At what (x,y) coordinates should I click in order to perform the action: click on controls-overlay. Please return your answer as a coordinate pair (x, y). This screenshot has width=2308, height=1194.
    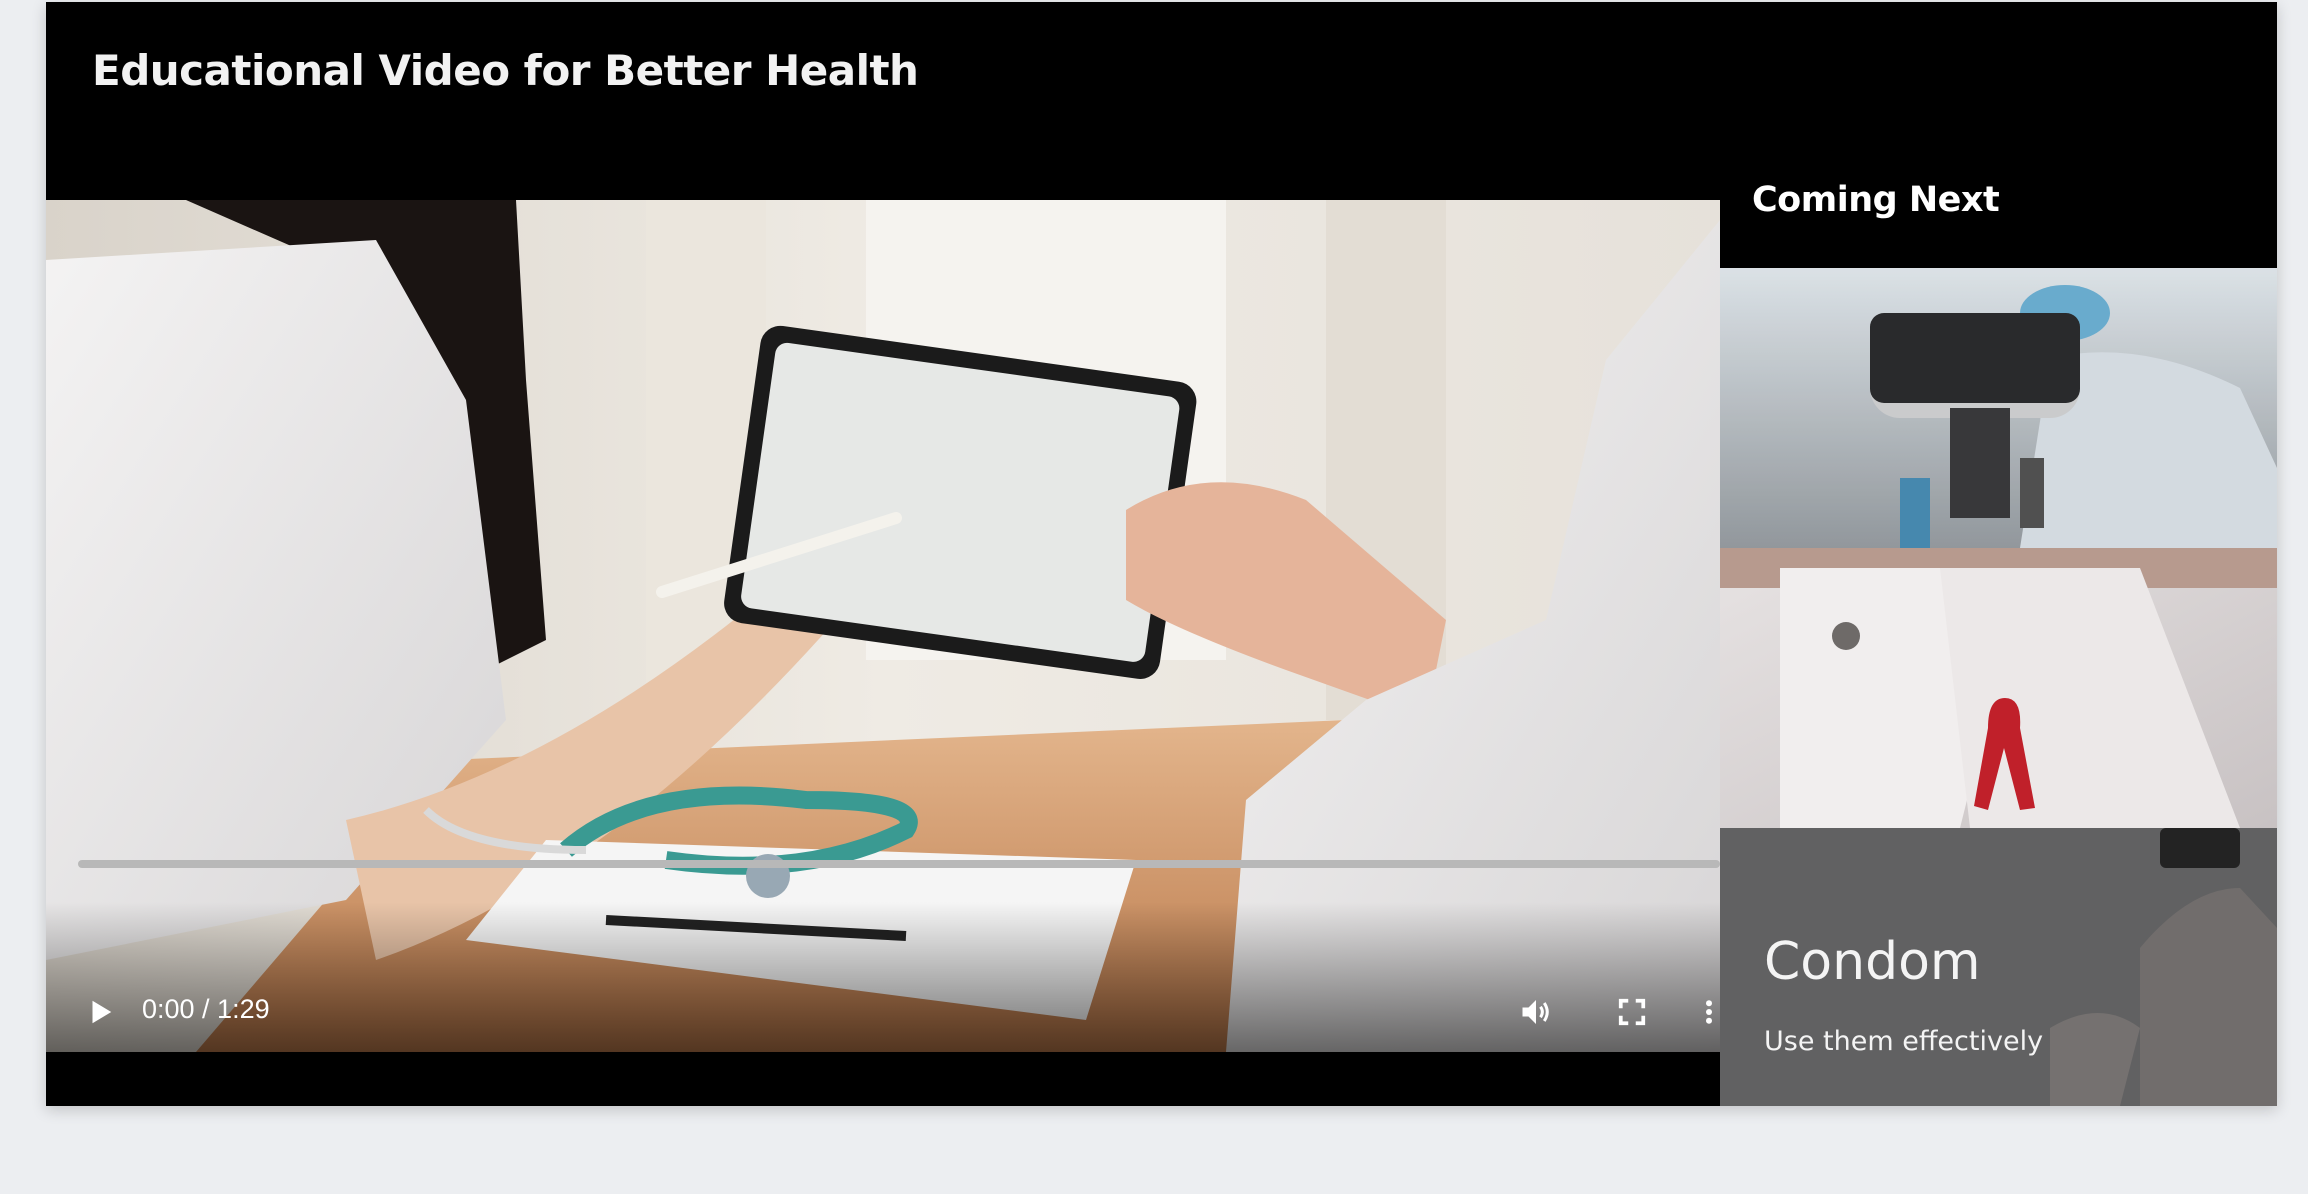
    Looking at the image, I should click on (883, 977).